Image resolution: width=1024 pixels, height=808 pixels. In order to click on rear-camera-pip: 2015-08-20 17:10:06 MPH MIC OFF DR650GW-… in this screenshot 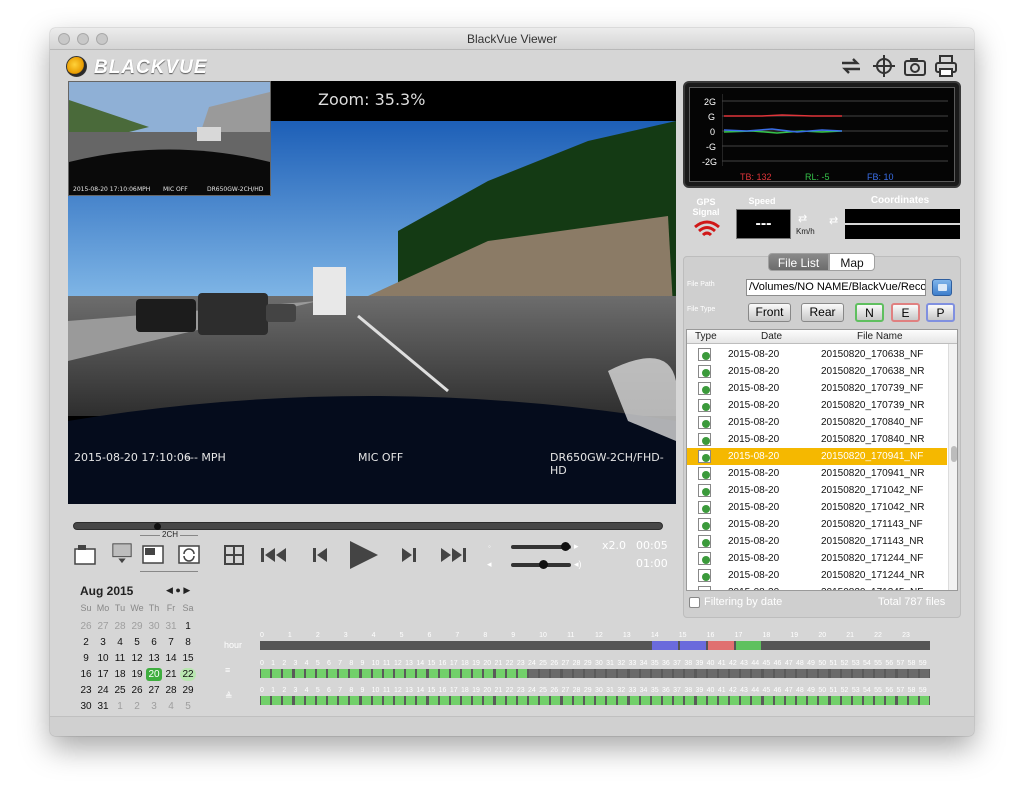, I will do `click(169, 138)`.